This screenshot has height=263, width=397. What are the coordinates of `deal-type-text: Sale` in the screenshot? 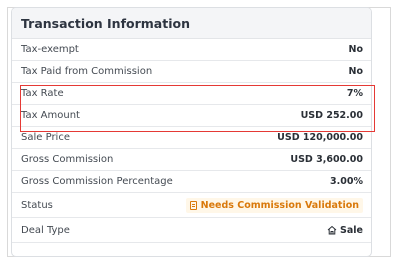 It's located at (351, 230).